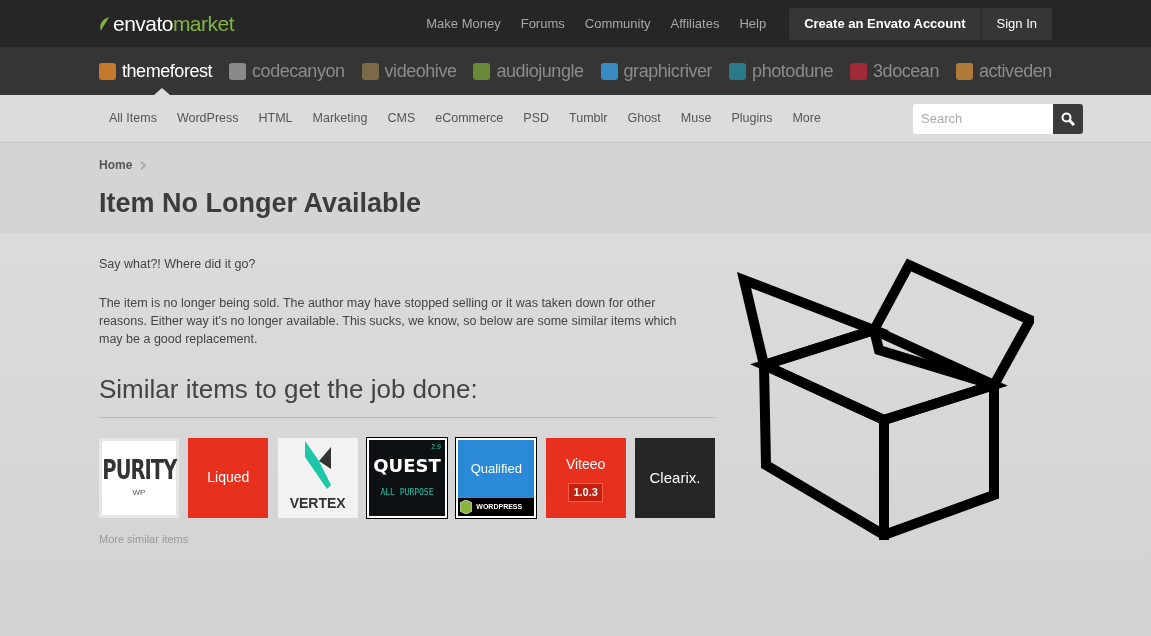 The image size is (1151, 636). I want to click on brand-logo: envatomarket, so click(173, 23).